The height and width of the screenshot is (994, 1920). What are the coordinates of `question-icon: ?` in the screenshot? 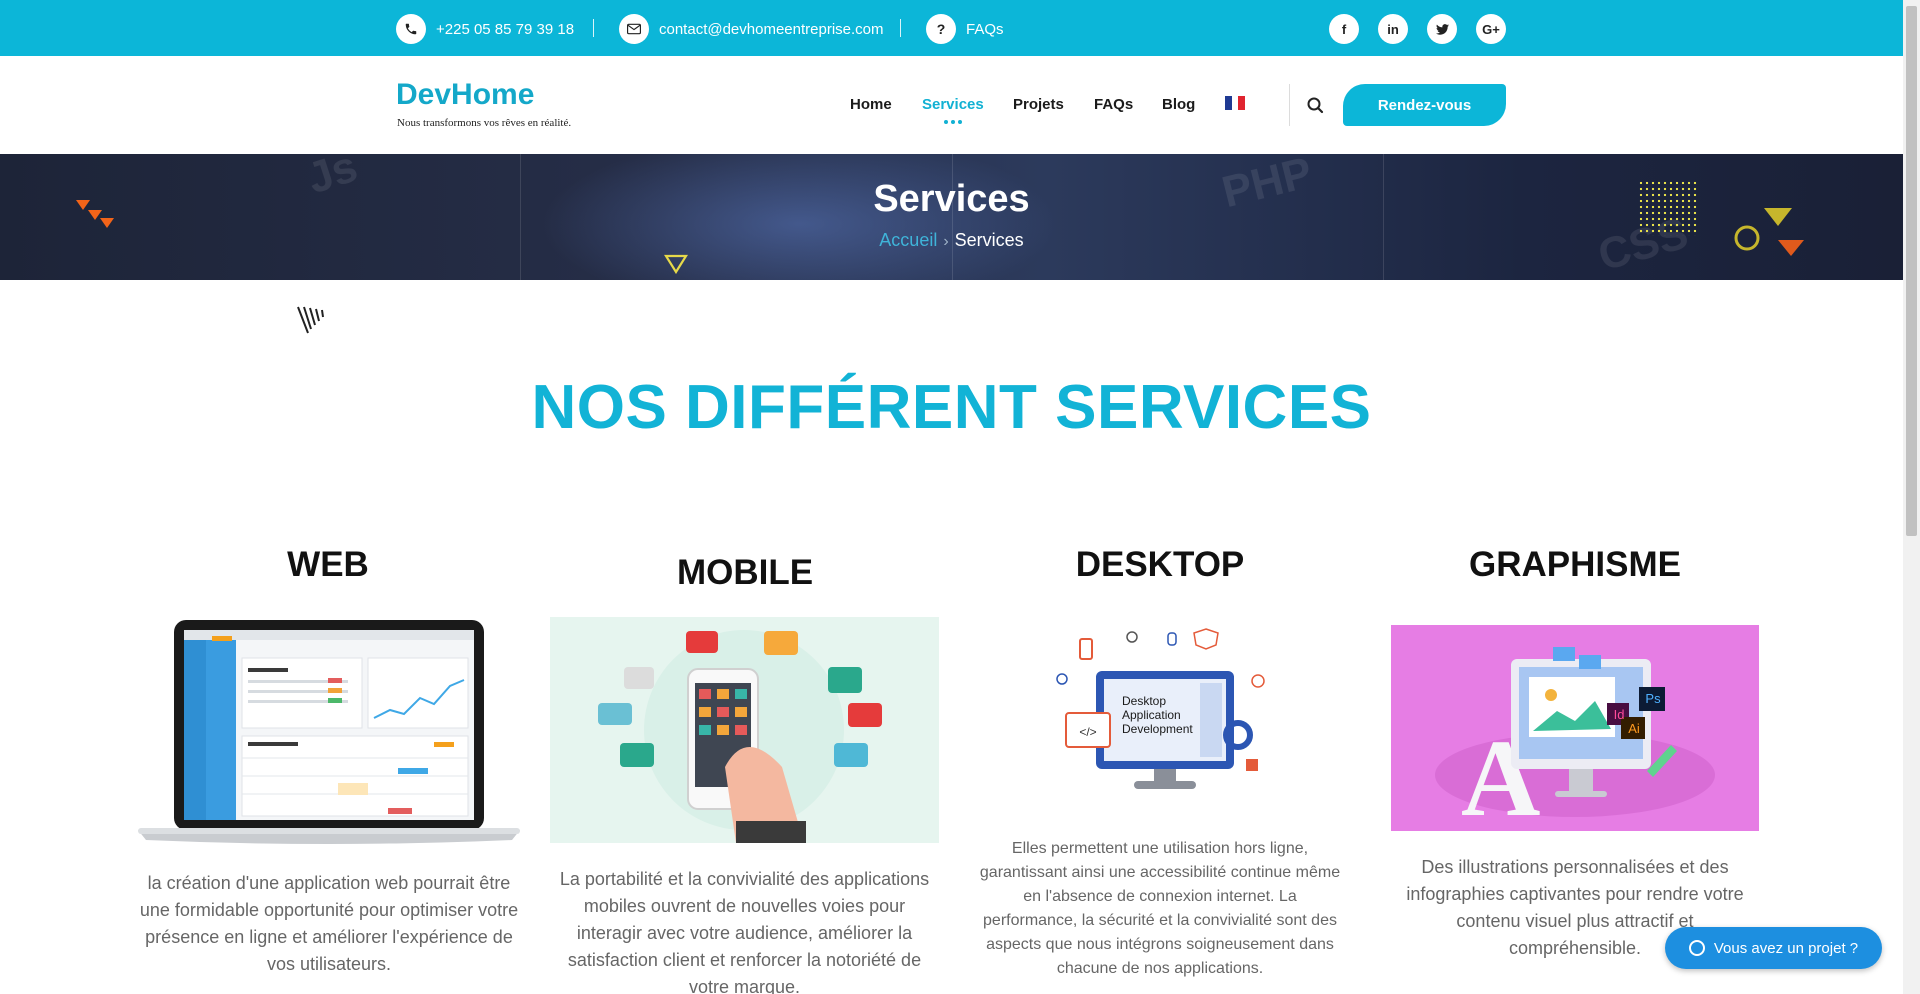 It's located at (941, 29).